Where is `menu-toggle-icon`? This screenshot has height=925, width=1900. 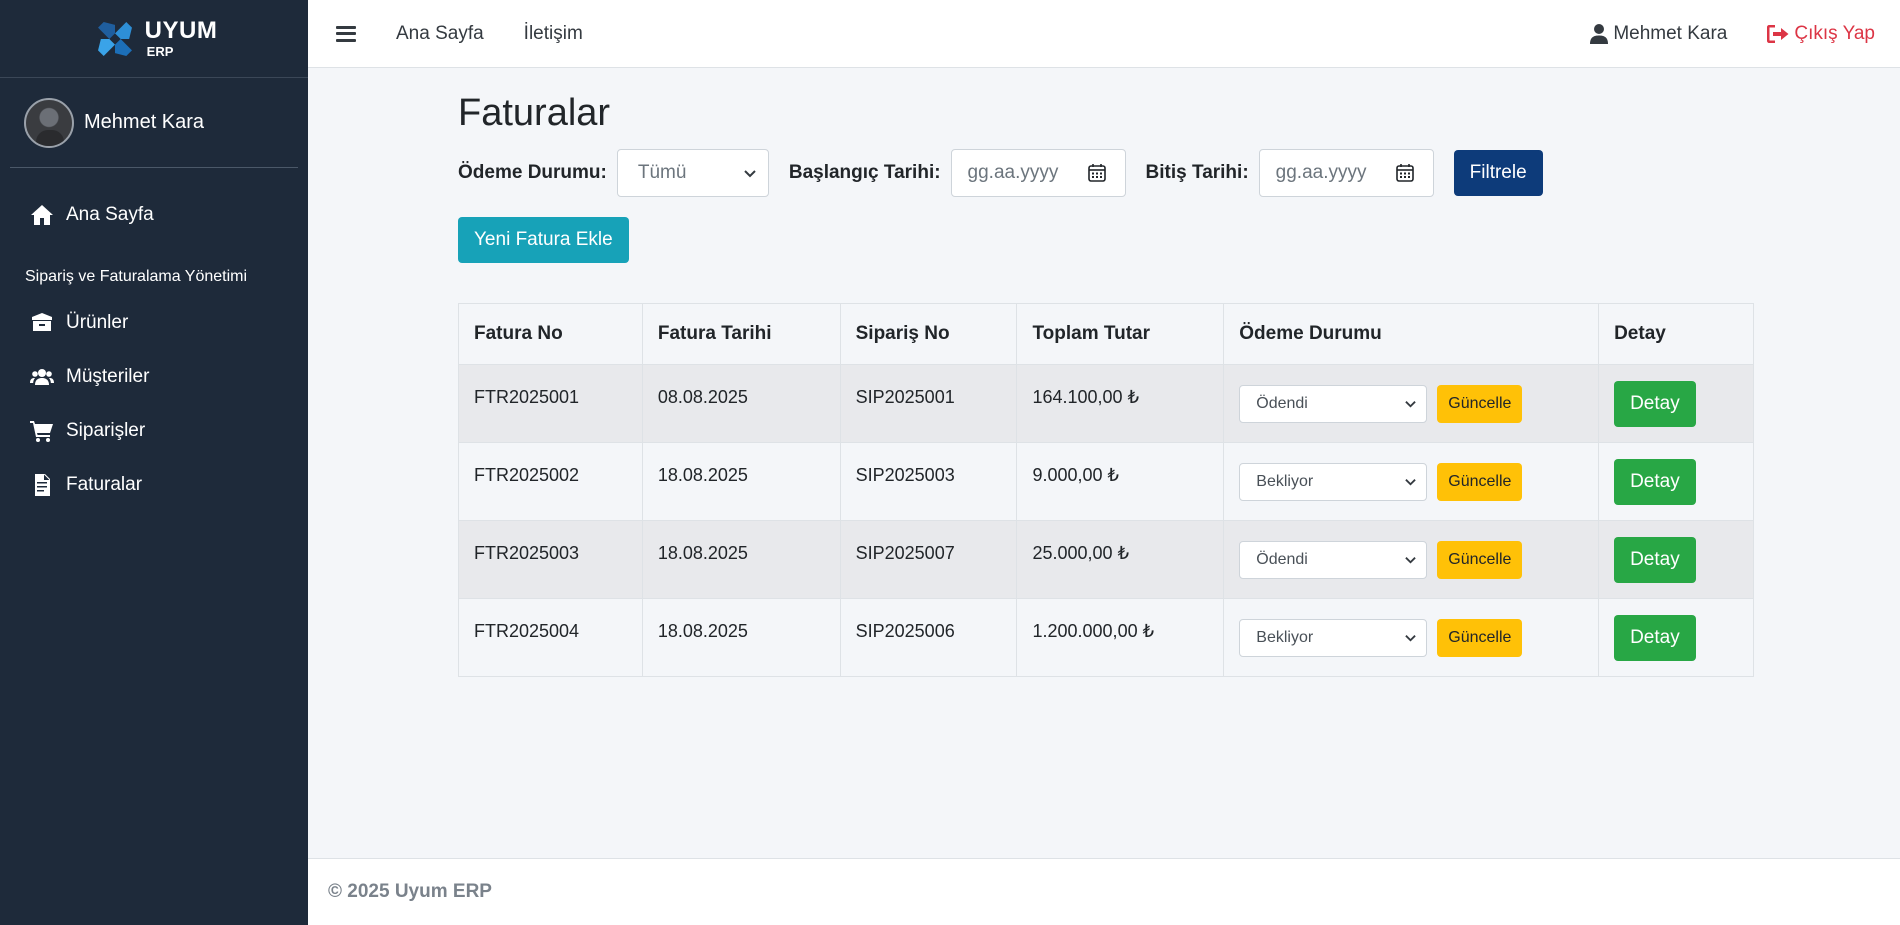
menu-toggle-icon is located at coordinates (346, 33).